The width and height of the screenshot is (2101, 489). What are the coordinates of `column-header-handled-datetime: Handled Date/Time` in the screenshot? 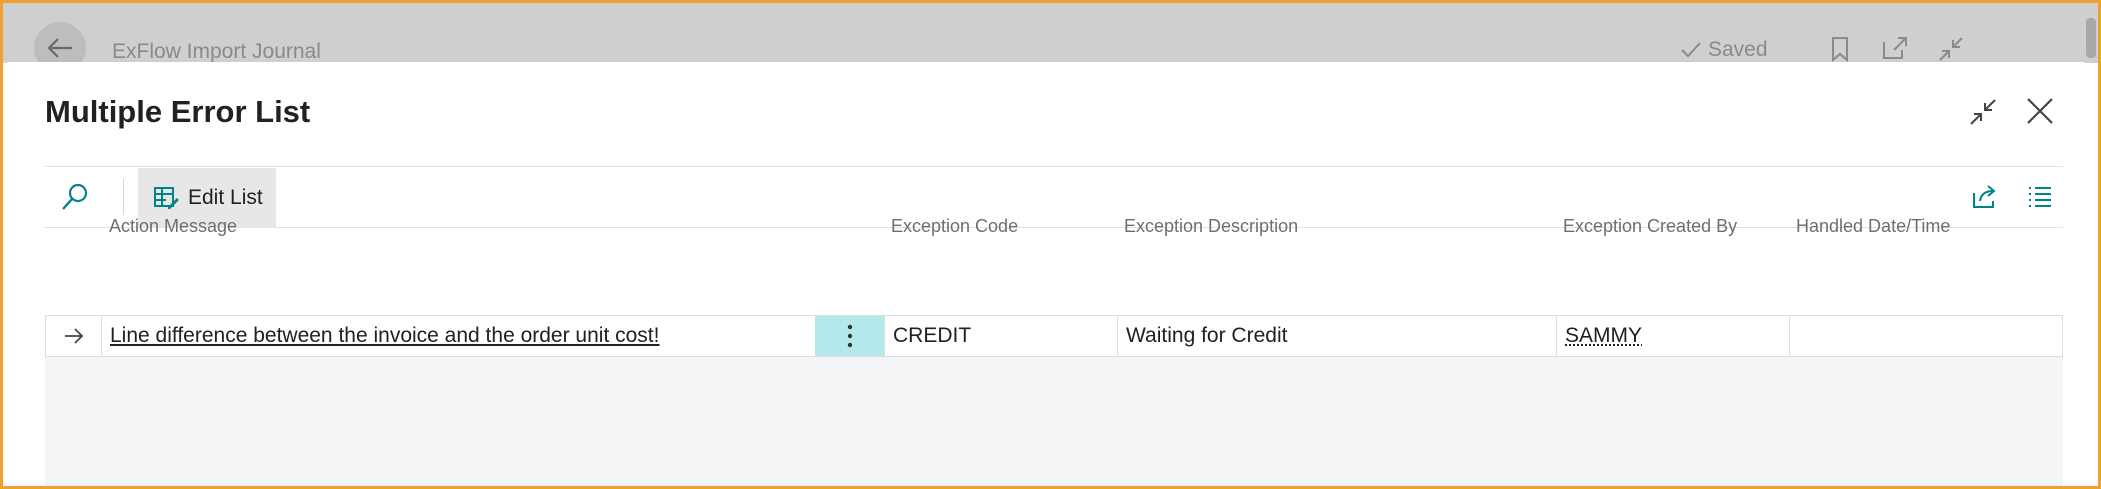 It's located at (1873, 226).